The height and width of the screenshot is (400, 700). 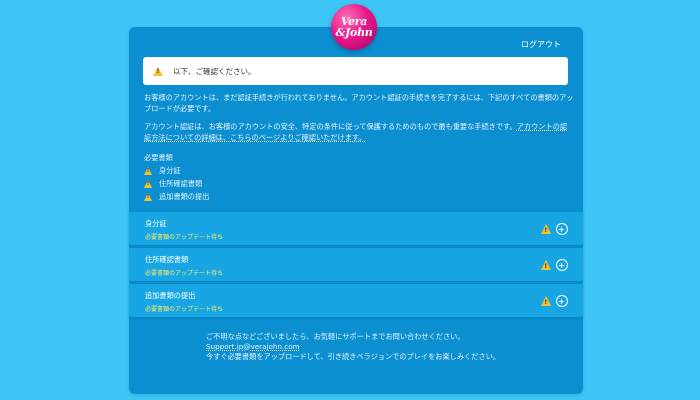 What do you see at coordinates (167, 259) in the screenshot?
I see `document-title: 住所確認書類` at bounding box center [167, 259].